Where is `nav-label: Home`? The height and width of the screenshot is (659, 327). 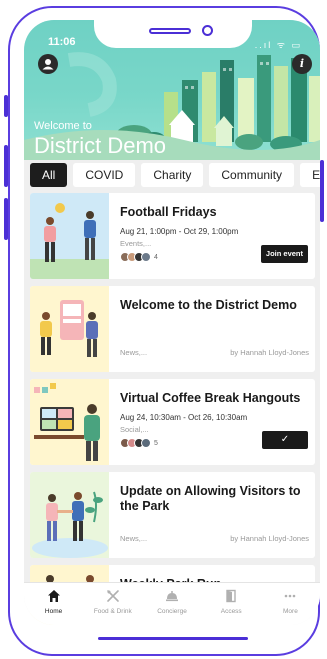
nav-label: Home is located at coordinates (53, 611).